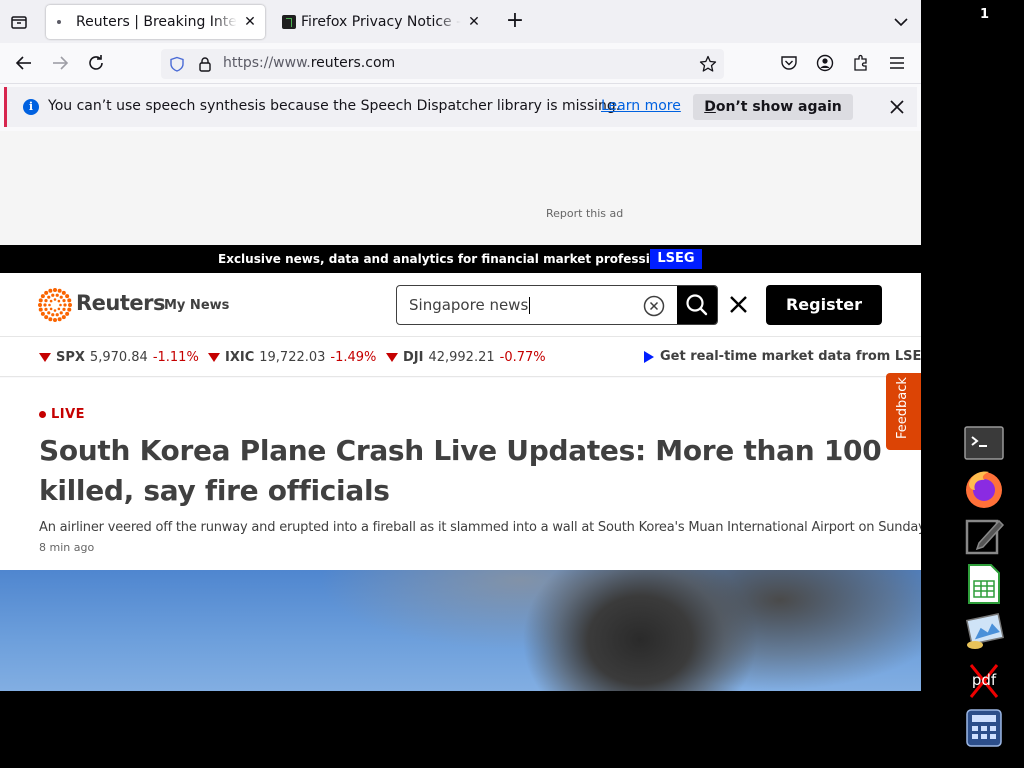 The height and width of the screenshot is (768, 1024). I want to click on hero-image, so click(460, 630).